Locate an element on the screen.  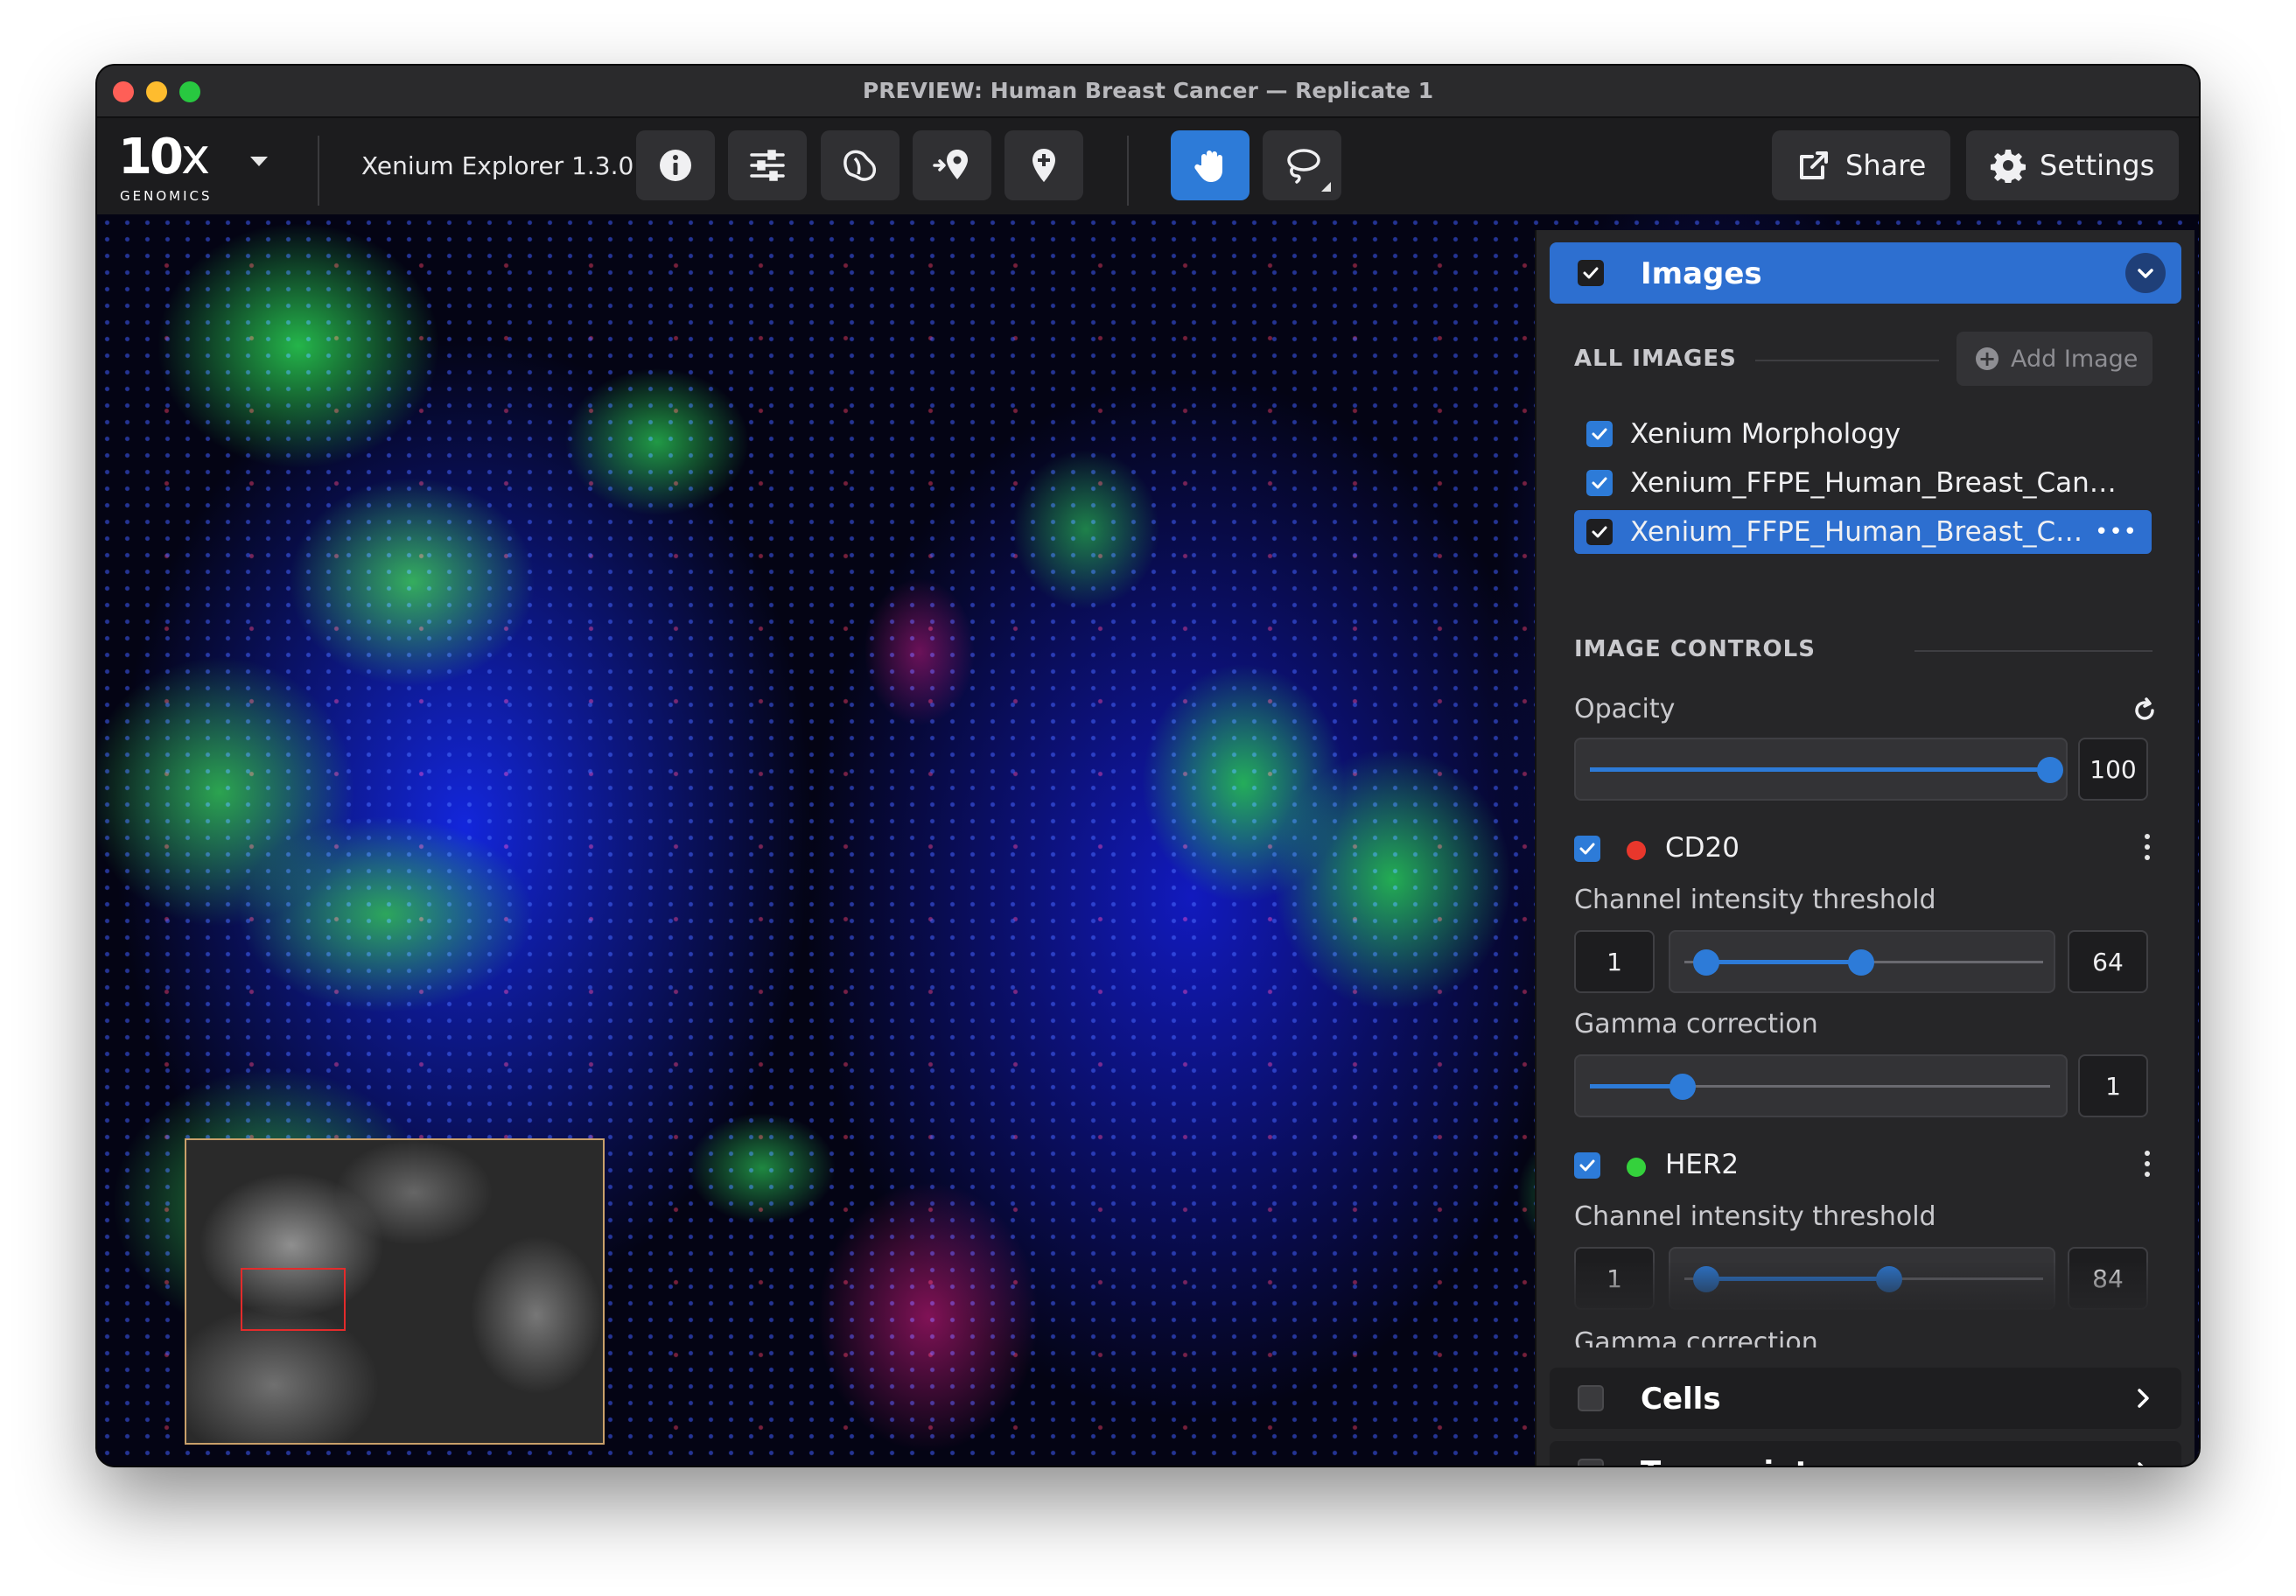
plus-icon: + is located at coordinates (1987, 358).